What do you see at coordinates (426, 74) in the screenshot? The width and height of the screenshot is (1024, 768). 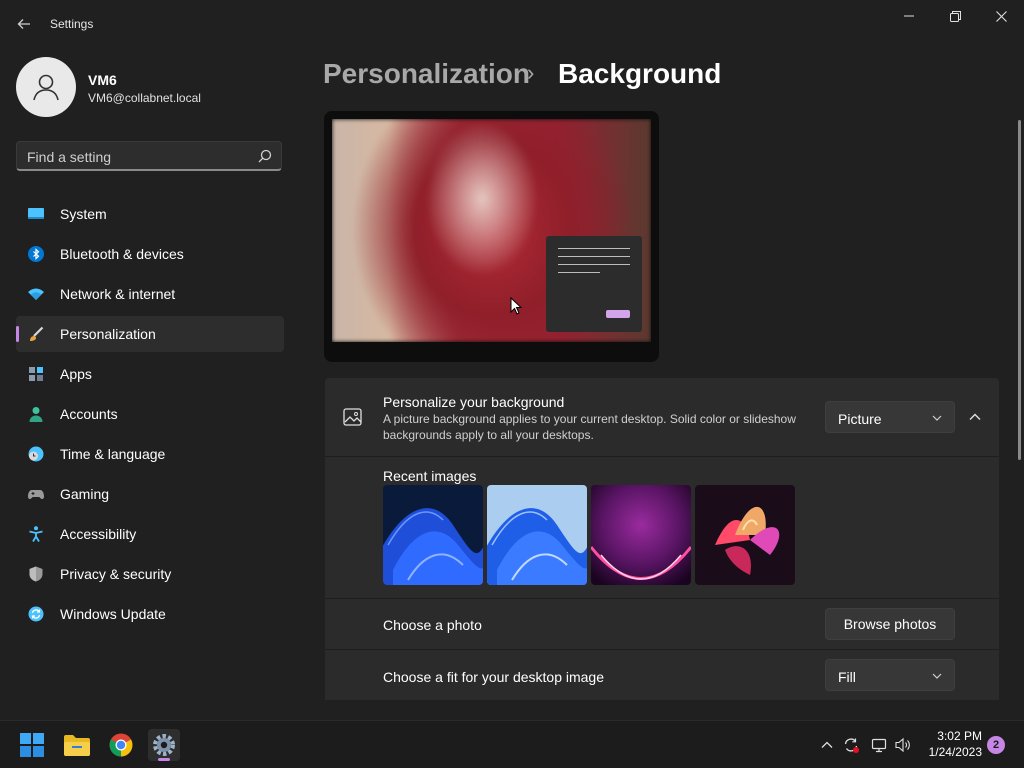 I see `breadcrumb-parent: Personalization` at bounding box center [426, 74].